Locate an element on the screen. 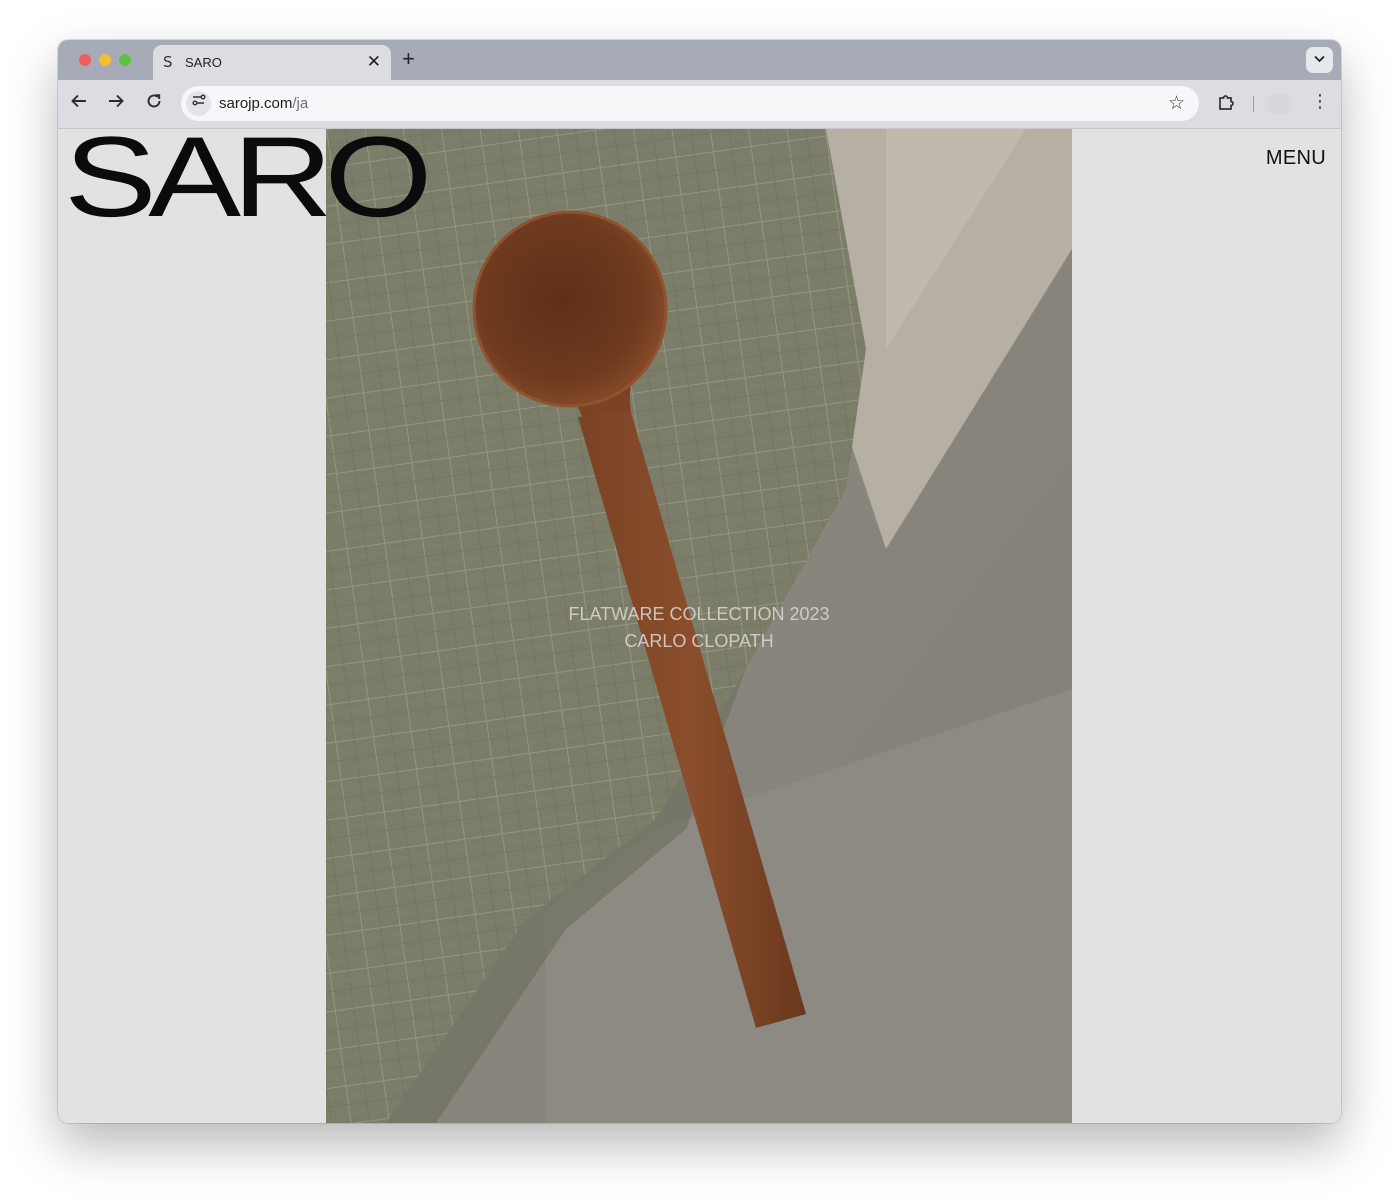  saro-logo: SARO is located at coordinates (248, 182).